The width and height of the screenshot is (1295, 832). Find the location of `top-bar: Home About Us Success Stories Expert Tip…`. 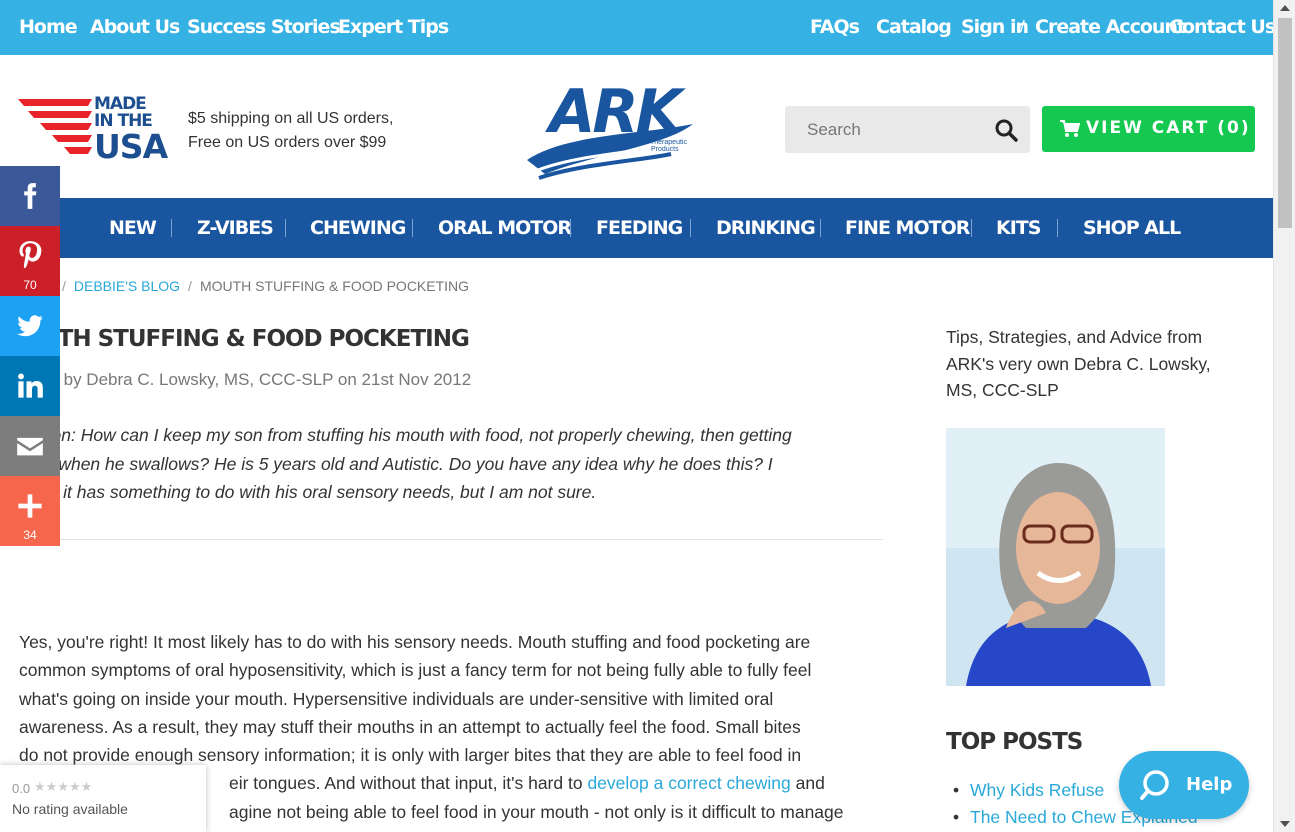

top-bar: Home About Us Success Stories Expert Tip… is located at coordinates (638, 27).